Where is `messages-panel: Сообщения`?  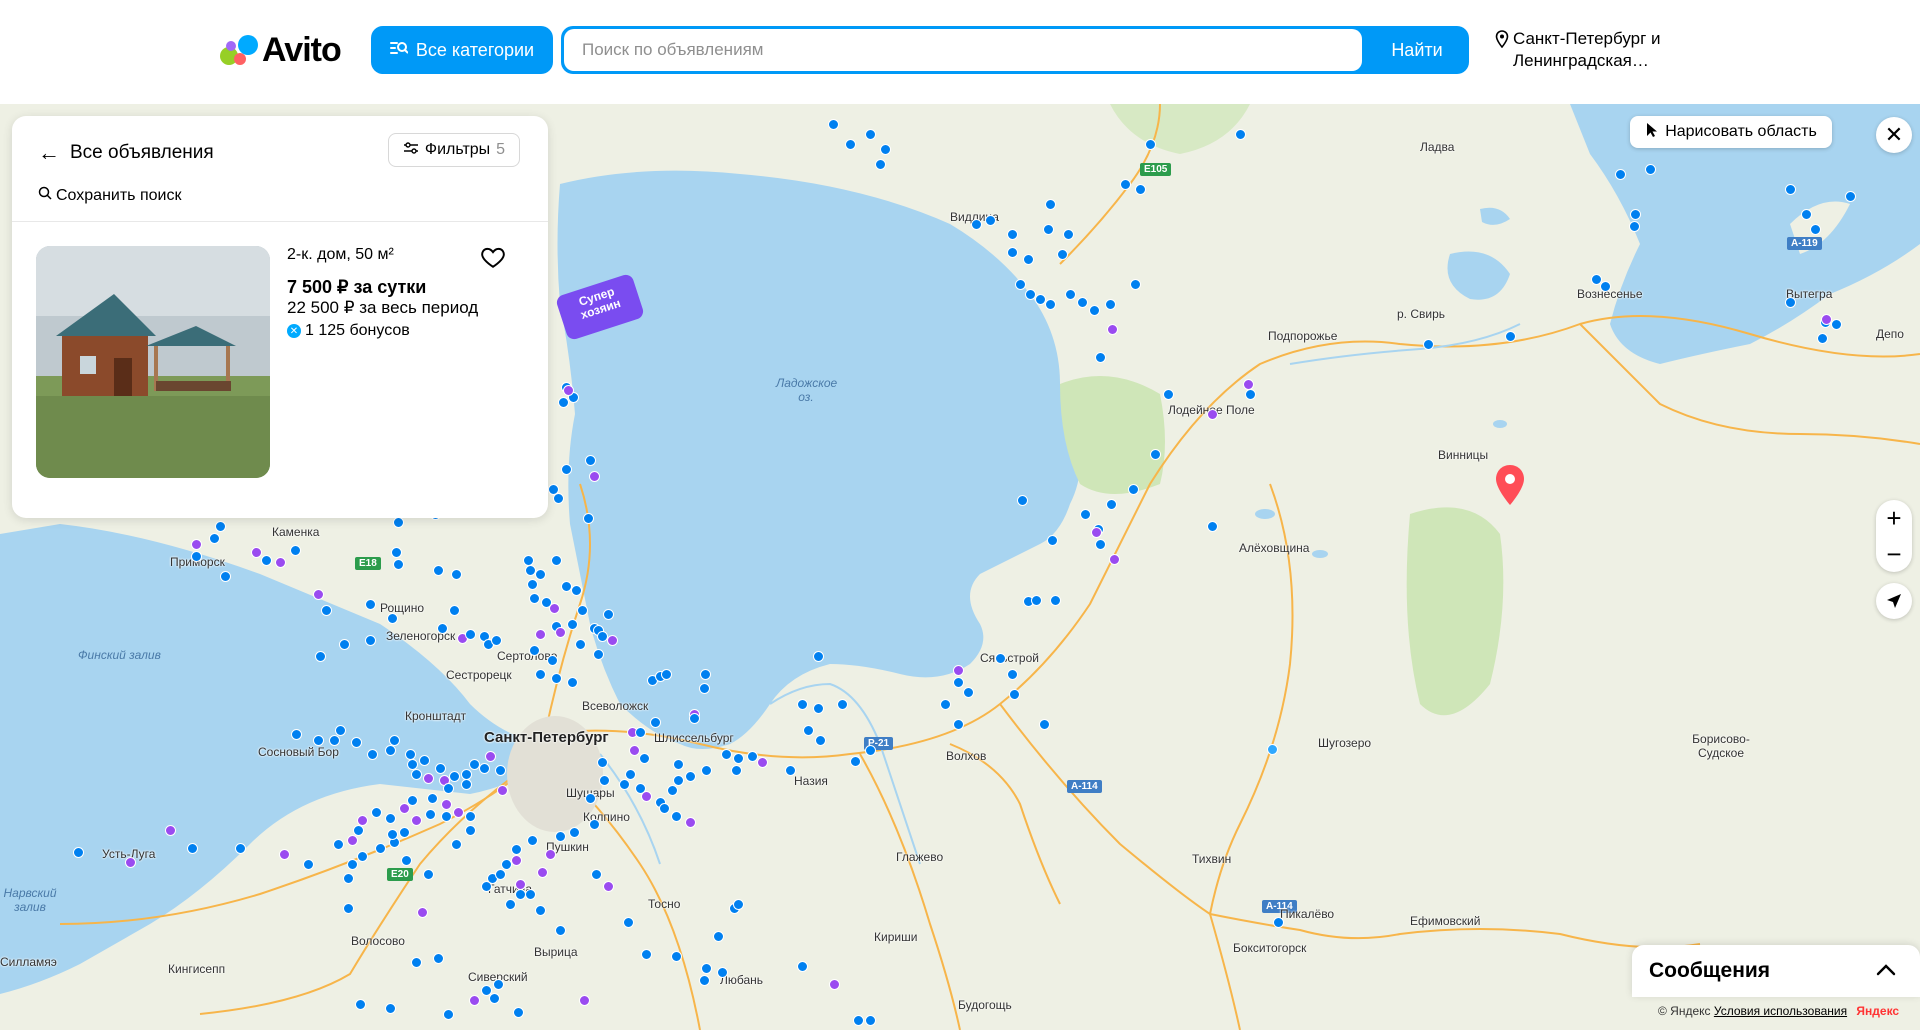 messages-panel: Сообщения is located at coordinates (1776, 971).